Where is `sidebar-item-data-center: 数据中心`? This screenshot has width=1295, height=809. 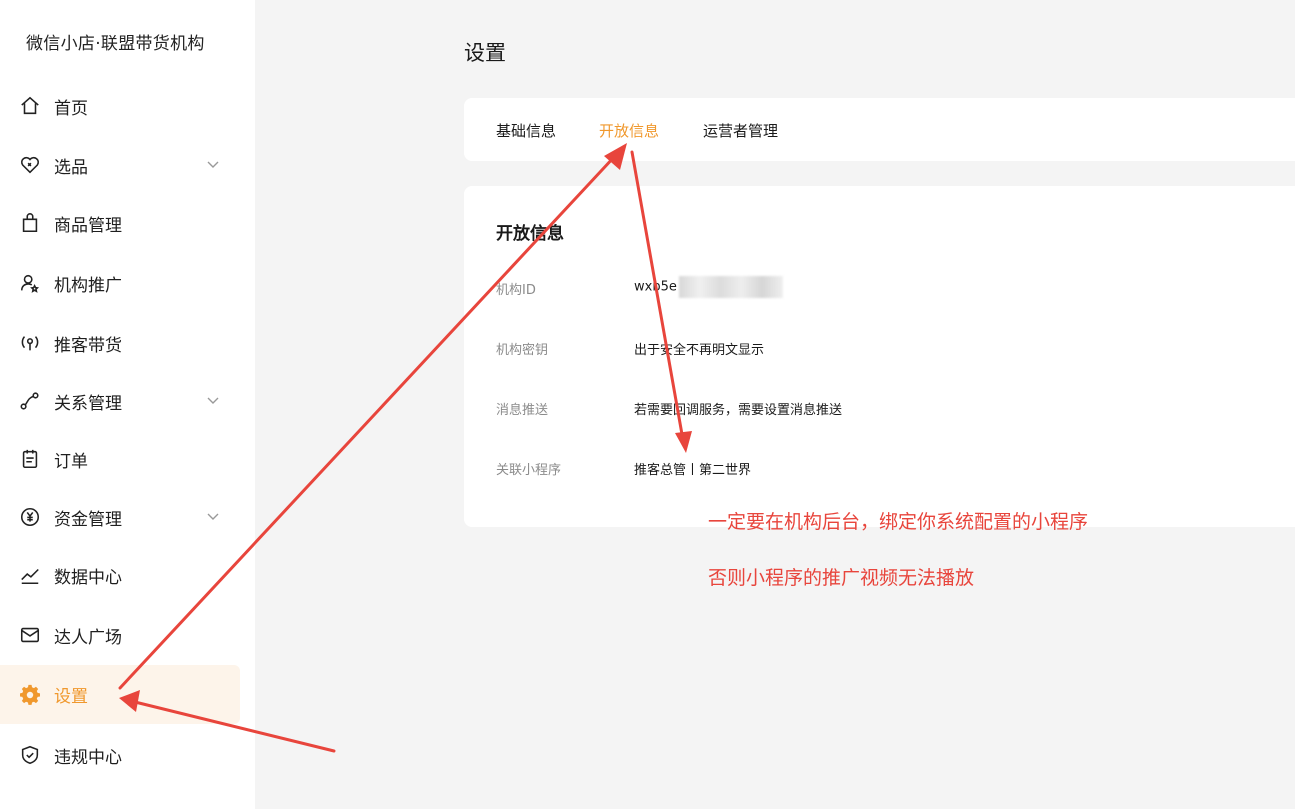 sidebar-item-data-center: 数据中心 is located at coordinates (120, 575).